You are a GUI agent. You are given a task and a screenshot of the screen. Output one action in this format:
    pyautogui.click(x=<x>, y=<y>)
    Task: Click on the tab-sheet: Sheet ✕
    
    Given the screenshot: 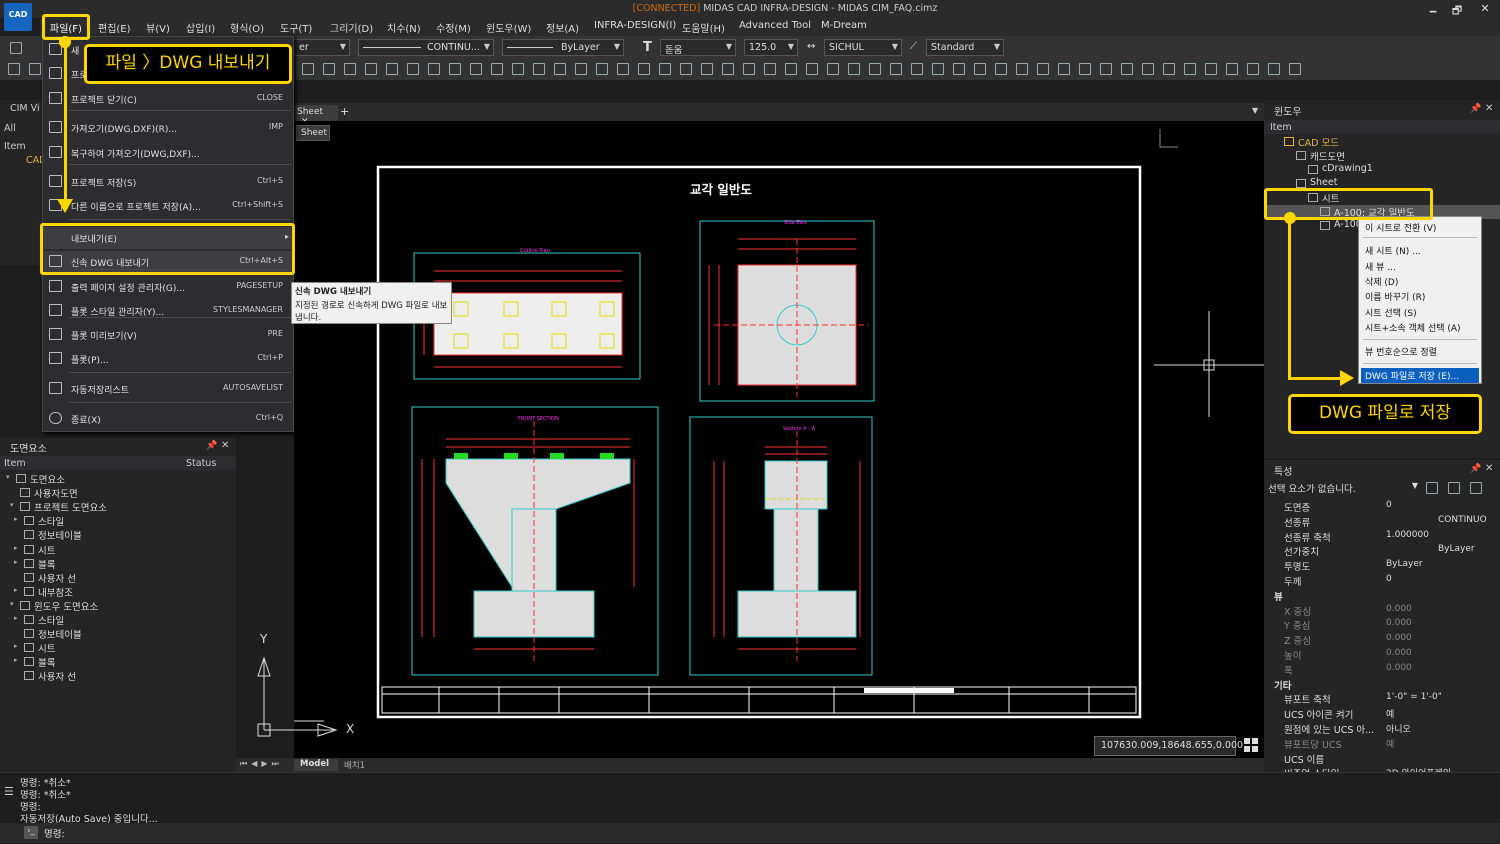 What is the action you would take?
    pyautogui.click(x=316, y=116)
    